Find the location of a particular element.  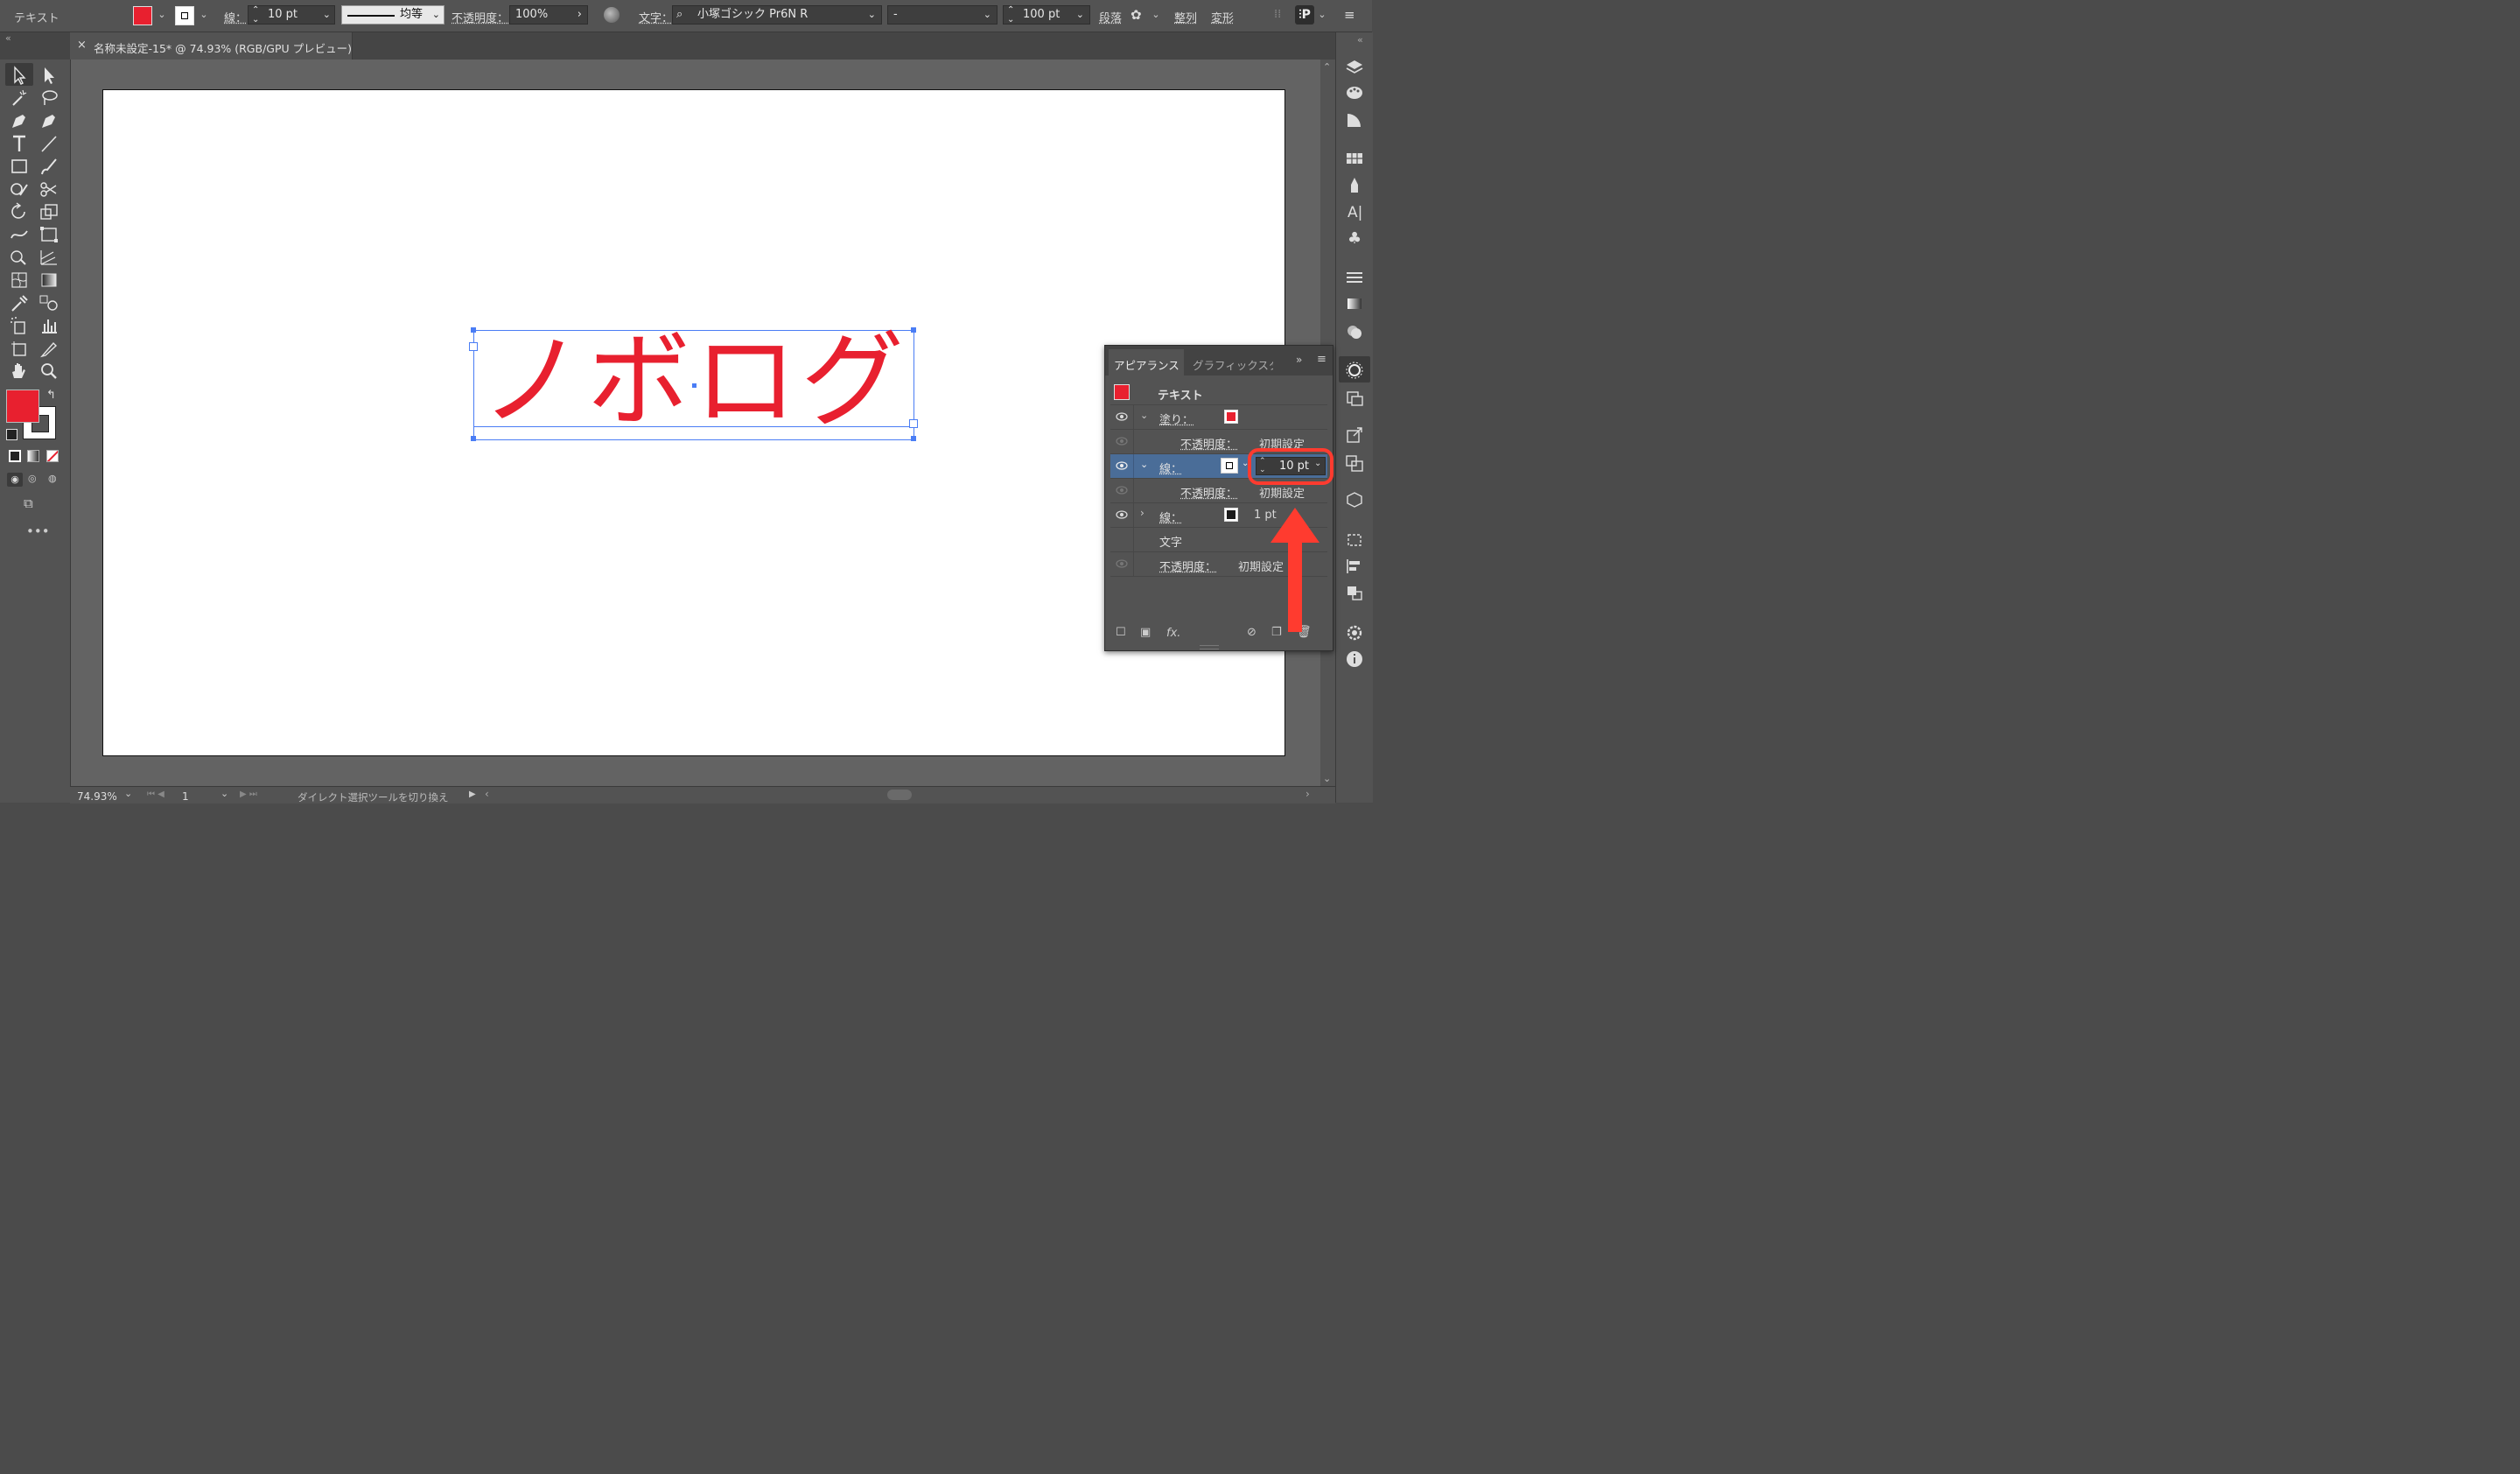

appearance-panel-icon is located at coordinates (1354, 370).